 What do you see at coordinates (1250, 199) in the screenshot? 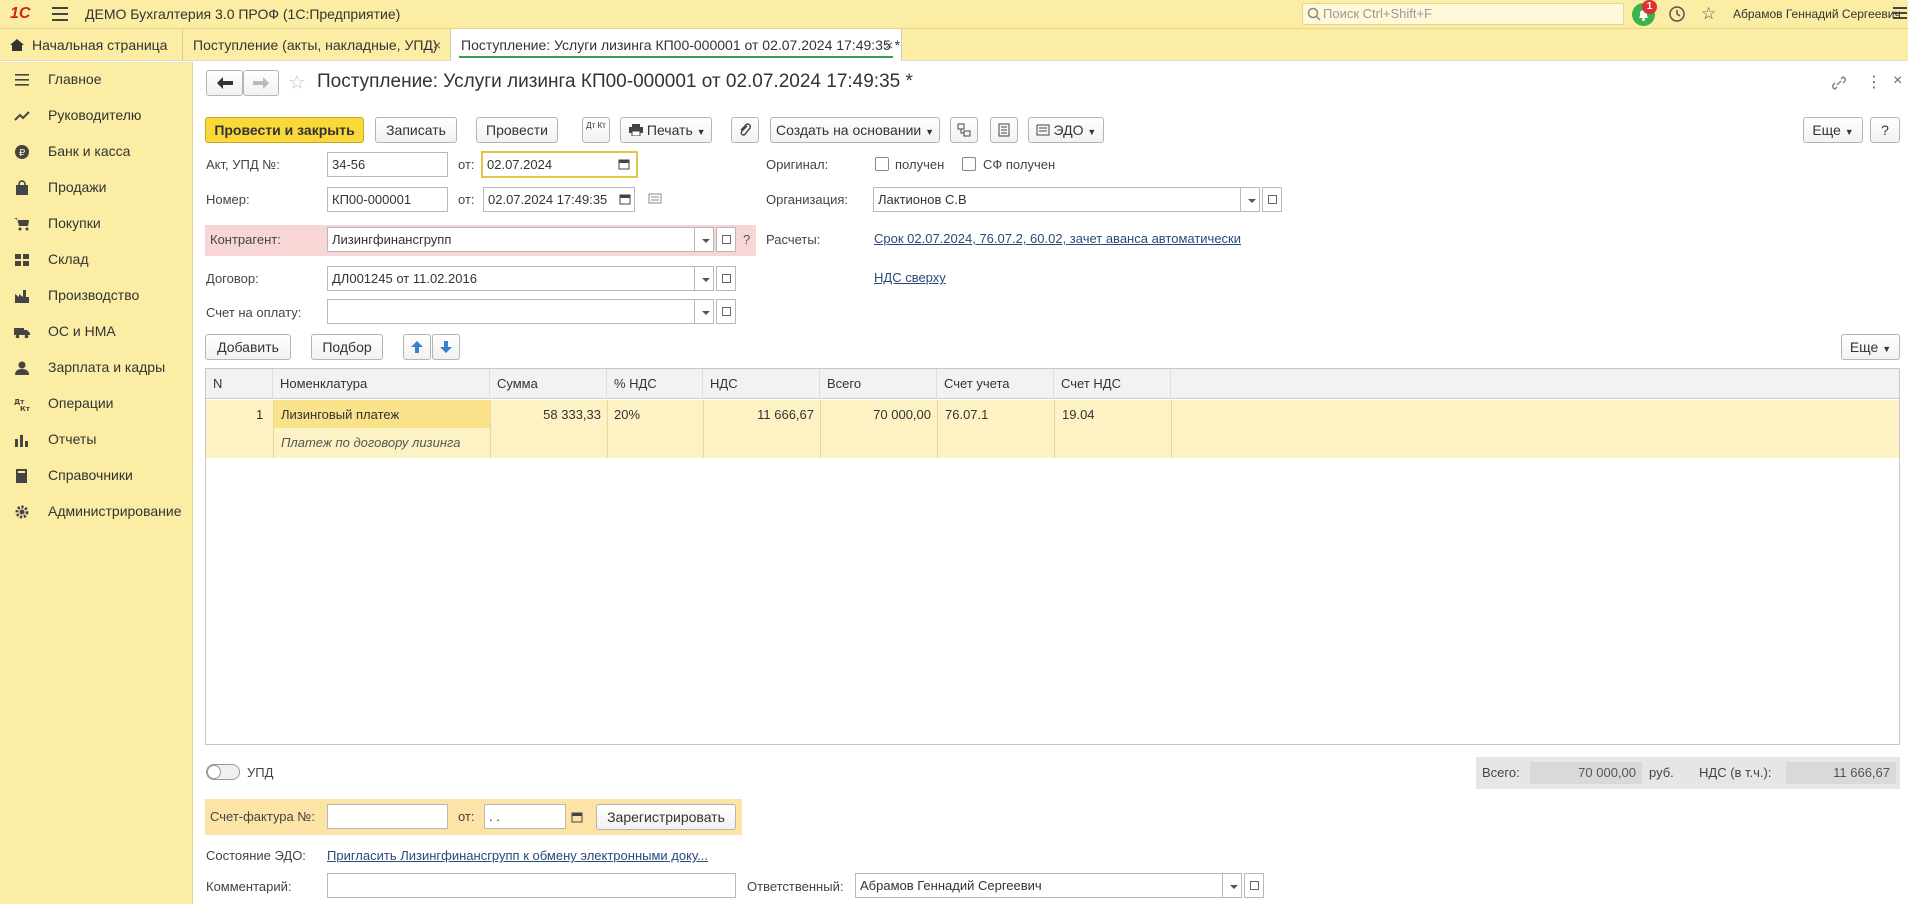
I see `organization-dropdown-button` at bounding box center [1250, 199].